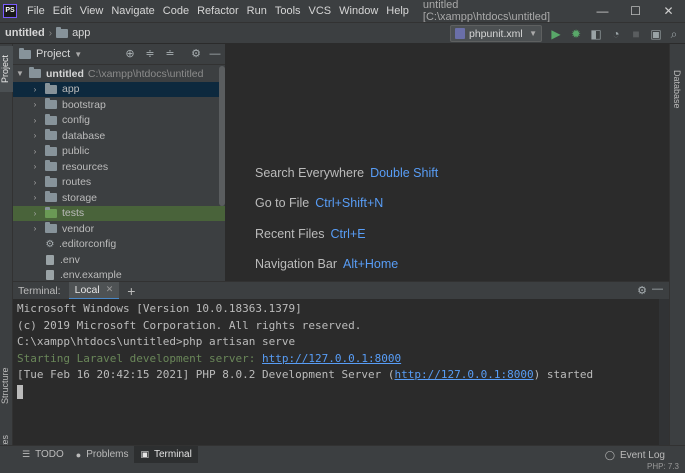 This screenshot has height=473, width=685. Describe the element at coordinates (6, 69) in the screenshot. I see `project-tool-tab: Project` at that location.